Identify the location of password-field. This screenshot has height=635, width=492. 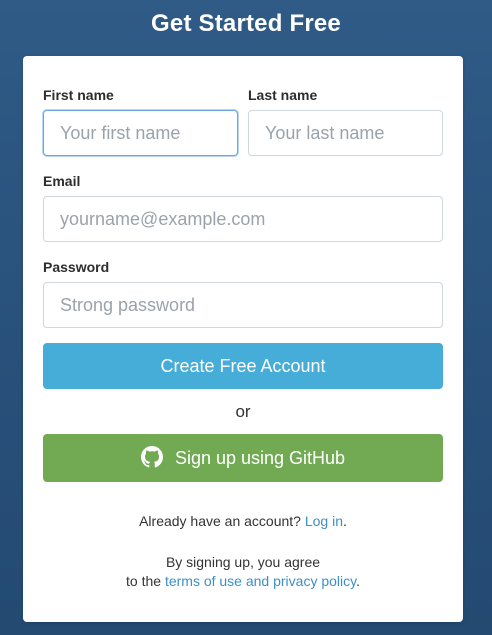
(243, 305).